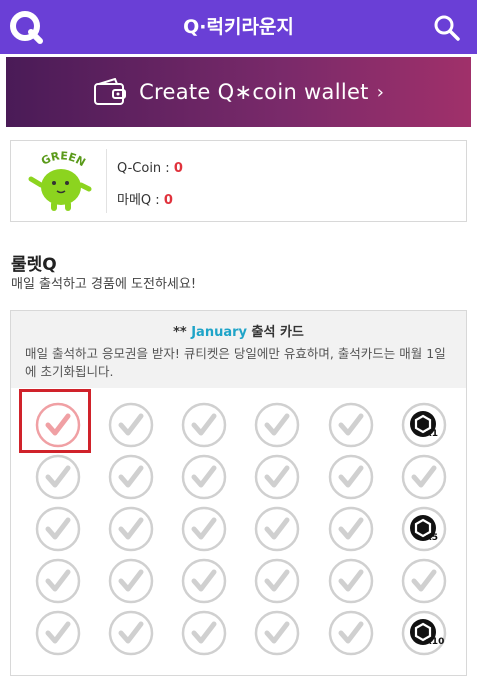 The image size is (477, 686). Describe the element at coordinates (254, 92) in the screenshot. I see `create-wallet-label: Create Q∗coin wallet` at that location.